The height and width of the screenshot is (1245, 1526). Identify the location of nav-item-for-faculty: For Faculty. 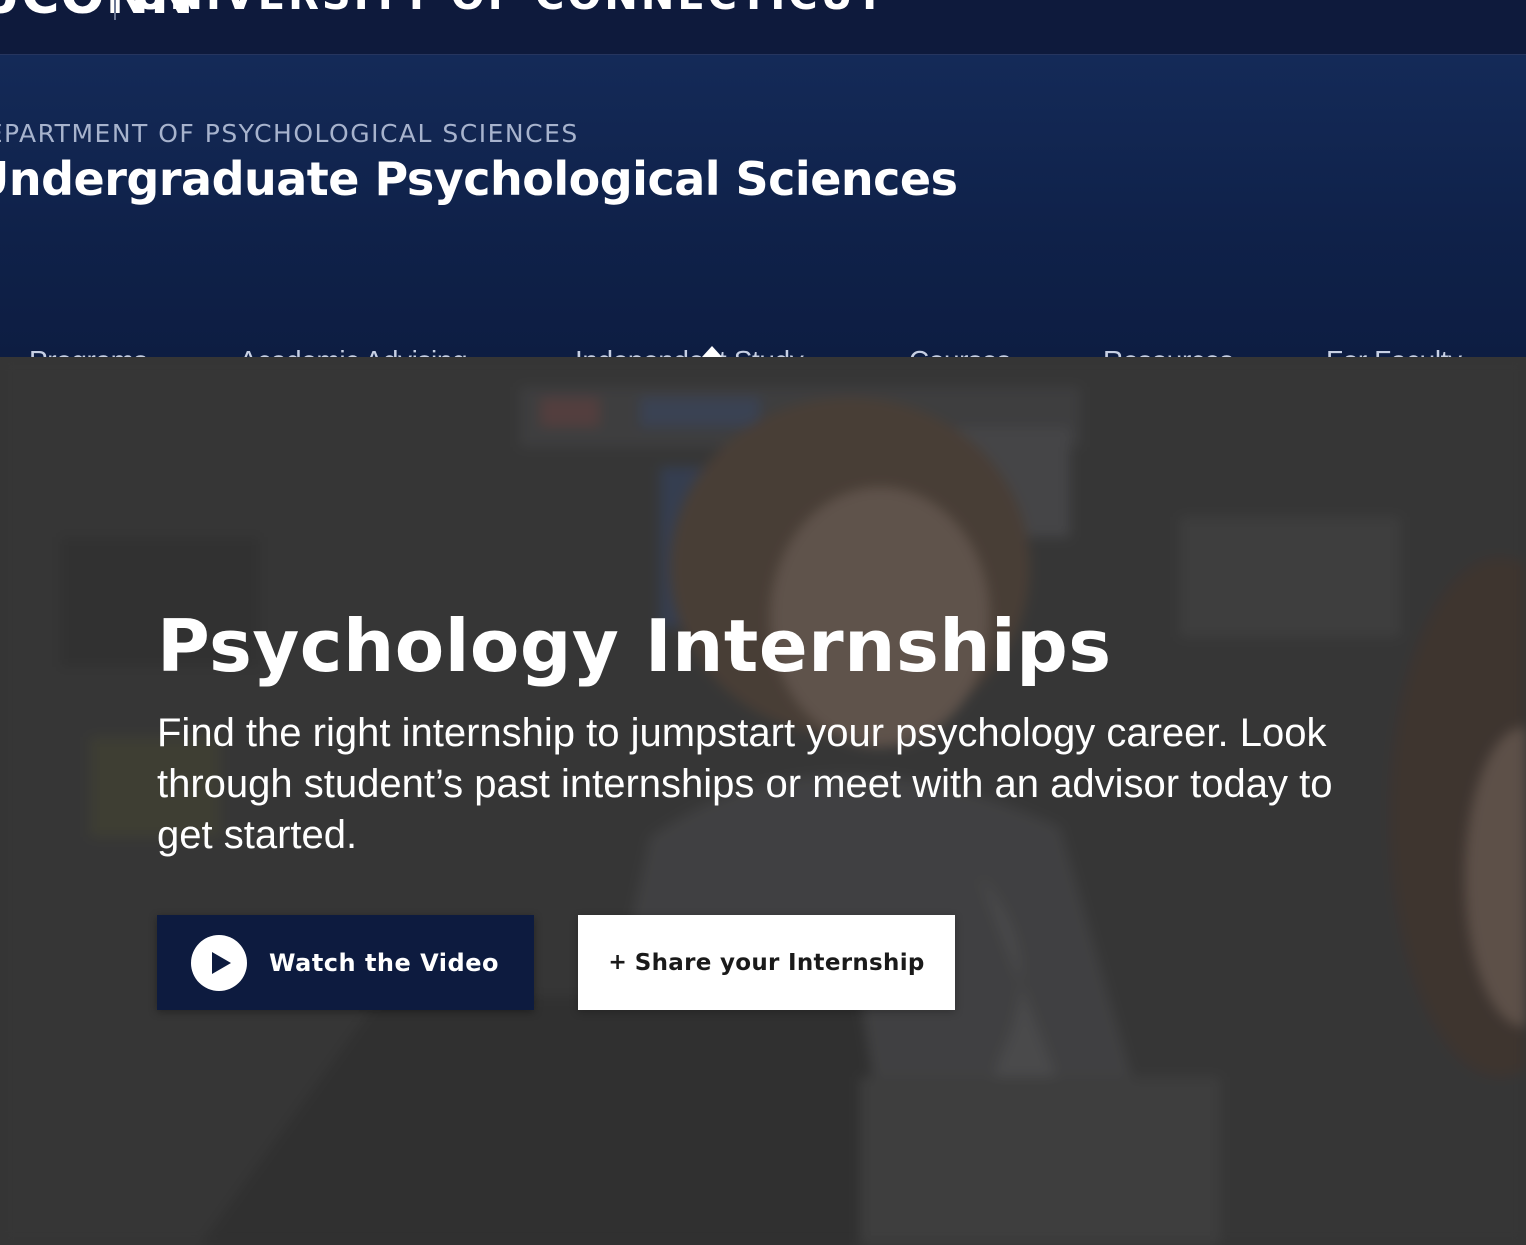
(1403, 347).